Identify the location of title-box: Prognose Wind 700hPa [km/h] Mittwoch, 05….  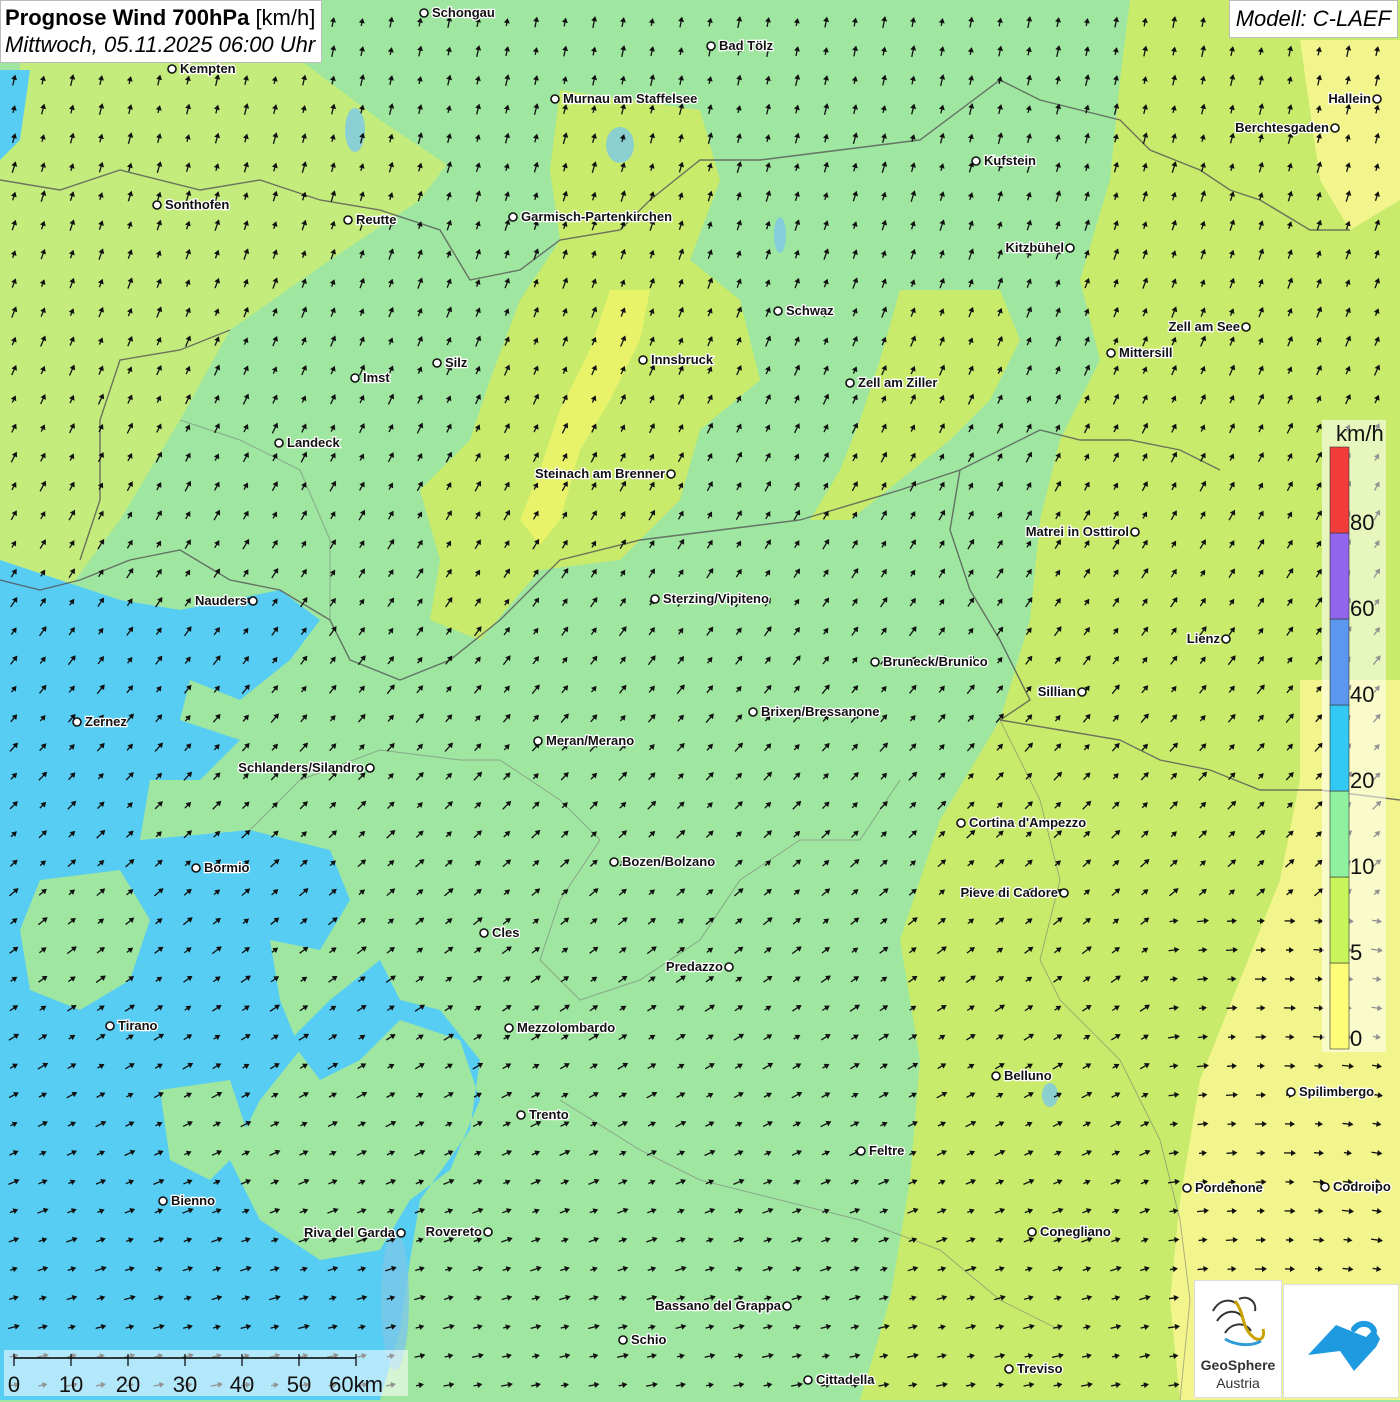
(161, 31).